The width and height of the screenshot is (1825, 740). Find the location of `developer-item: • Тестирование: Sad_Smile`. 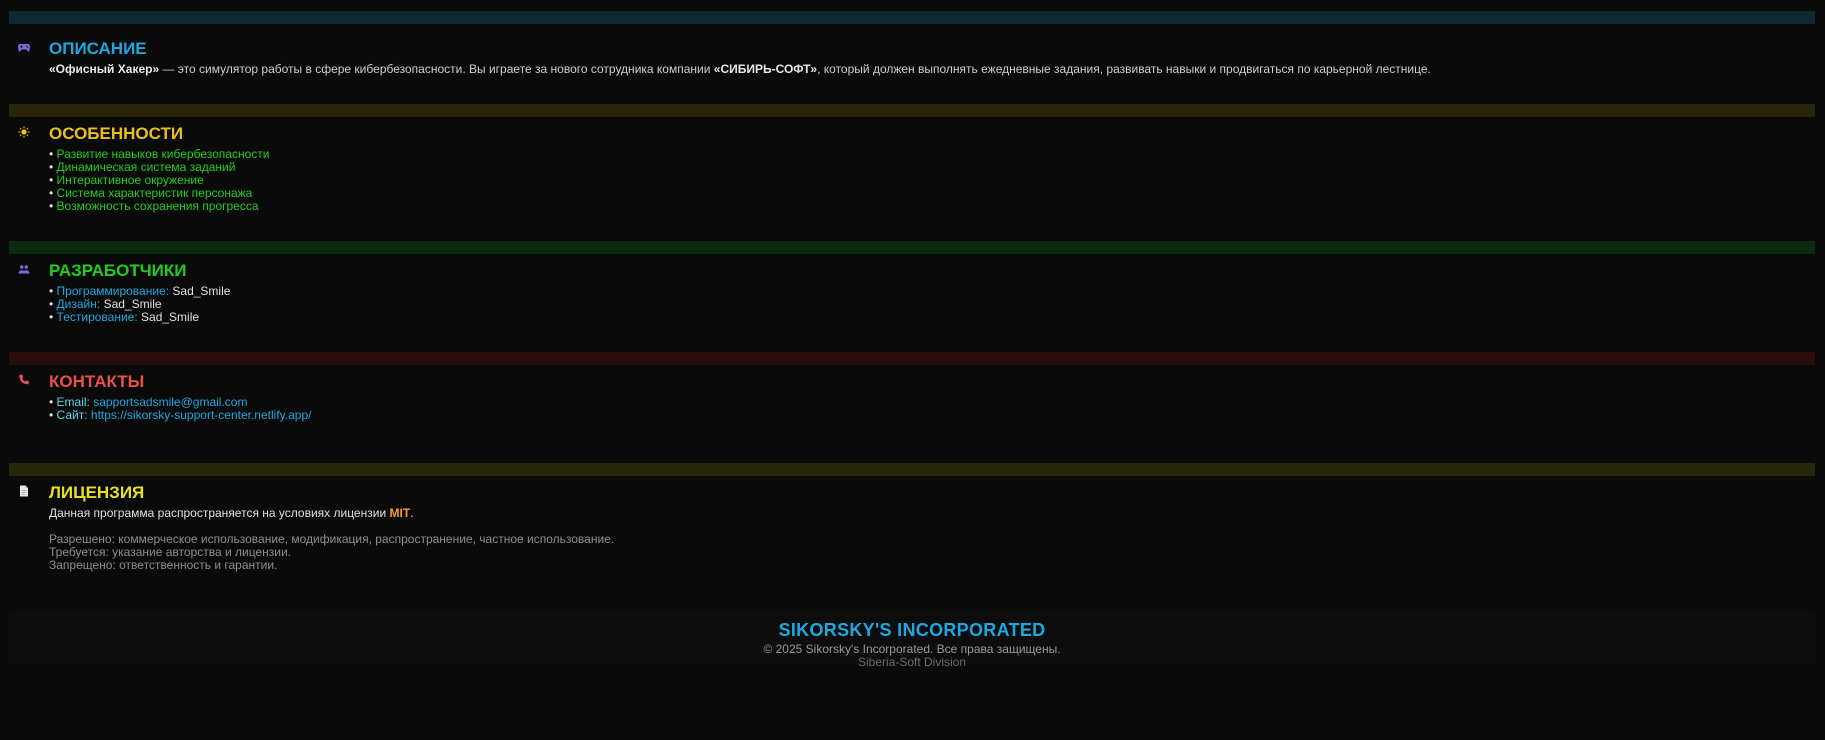

developer-item: • Тестирование: Sad_Smile is located at coordinates (139, 317).